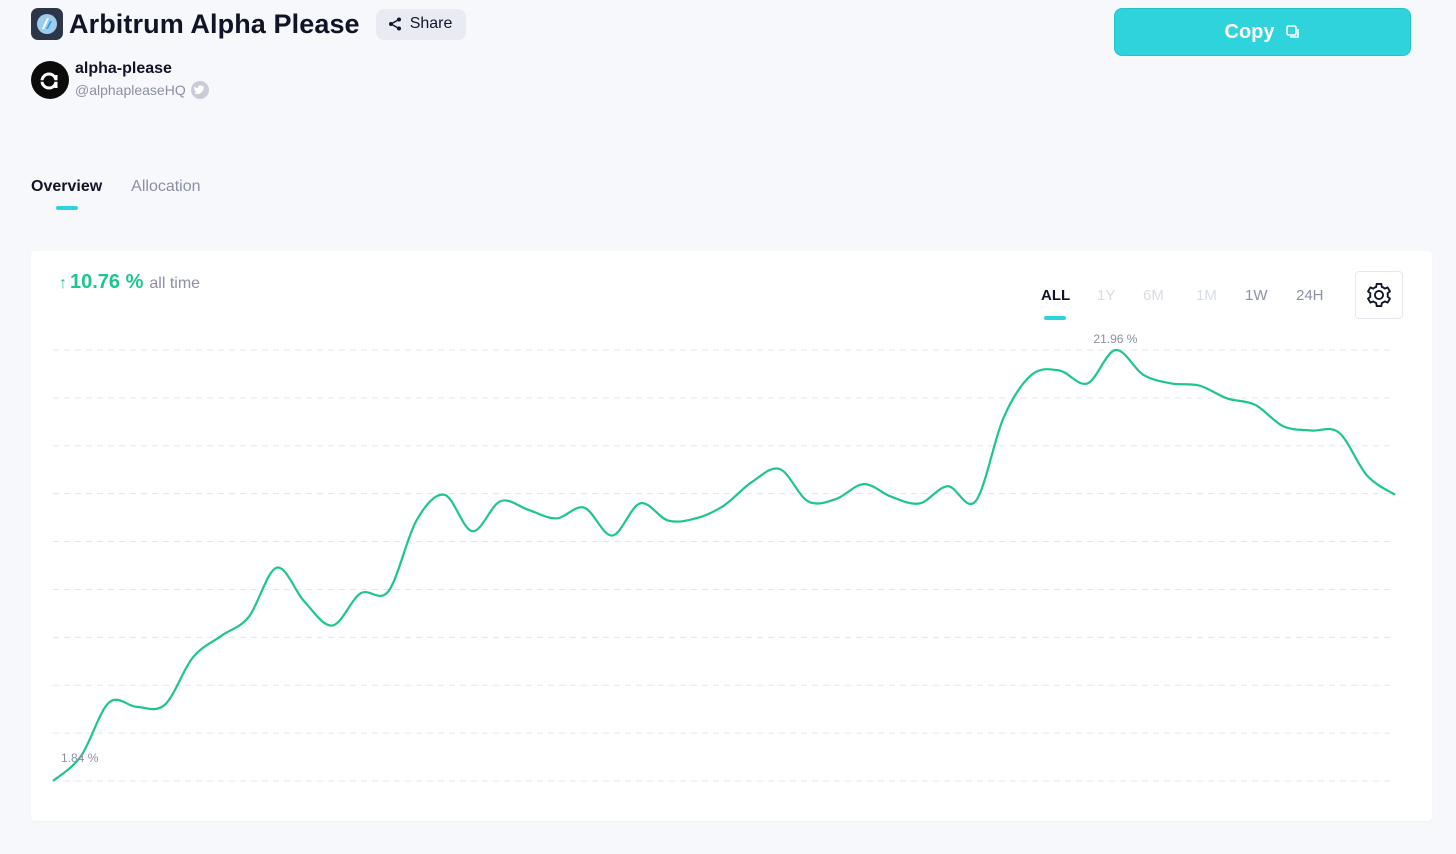  What do you see at coordinates (214, 23) in the screenshot?
I see `page-title: Arbitrum Alpha Please` at bounding box center [214, 23].